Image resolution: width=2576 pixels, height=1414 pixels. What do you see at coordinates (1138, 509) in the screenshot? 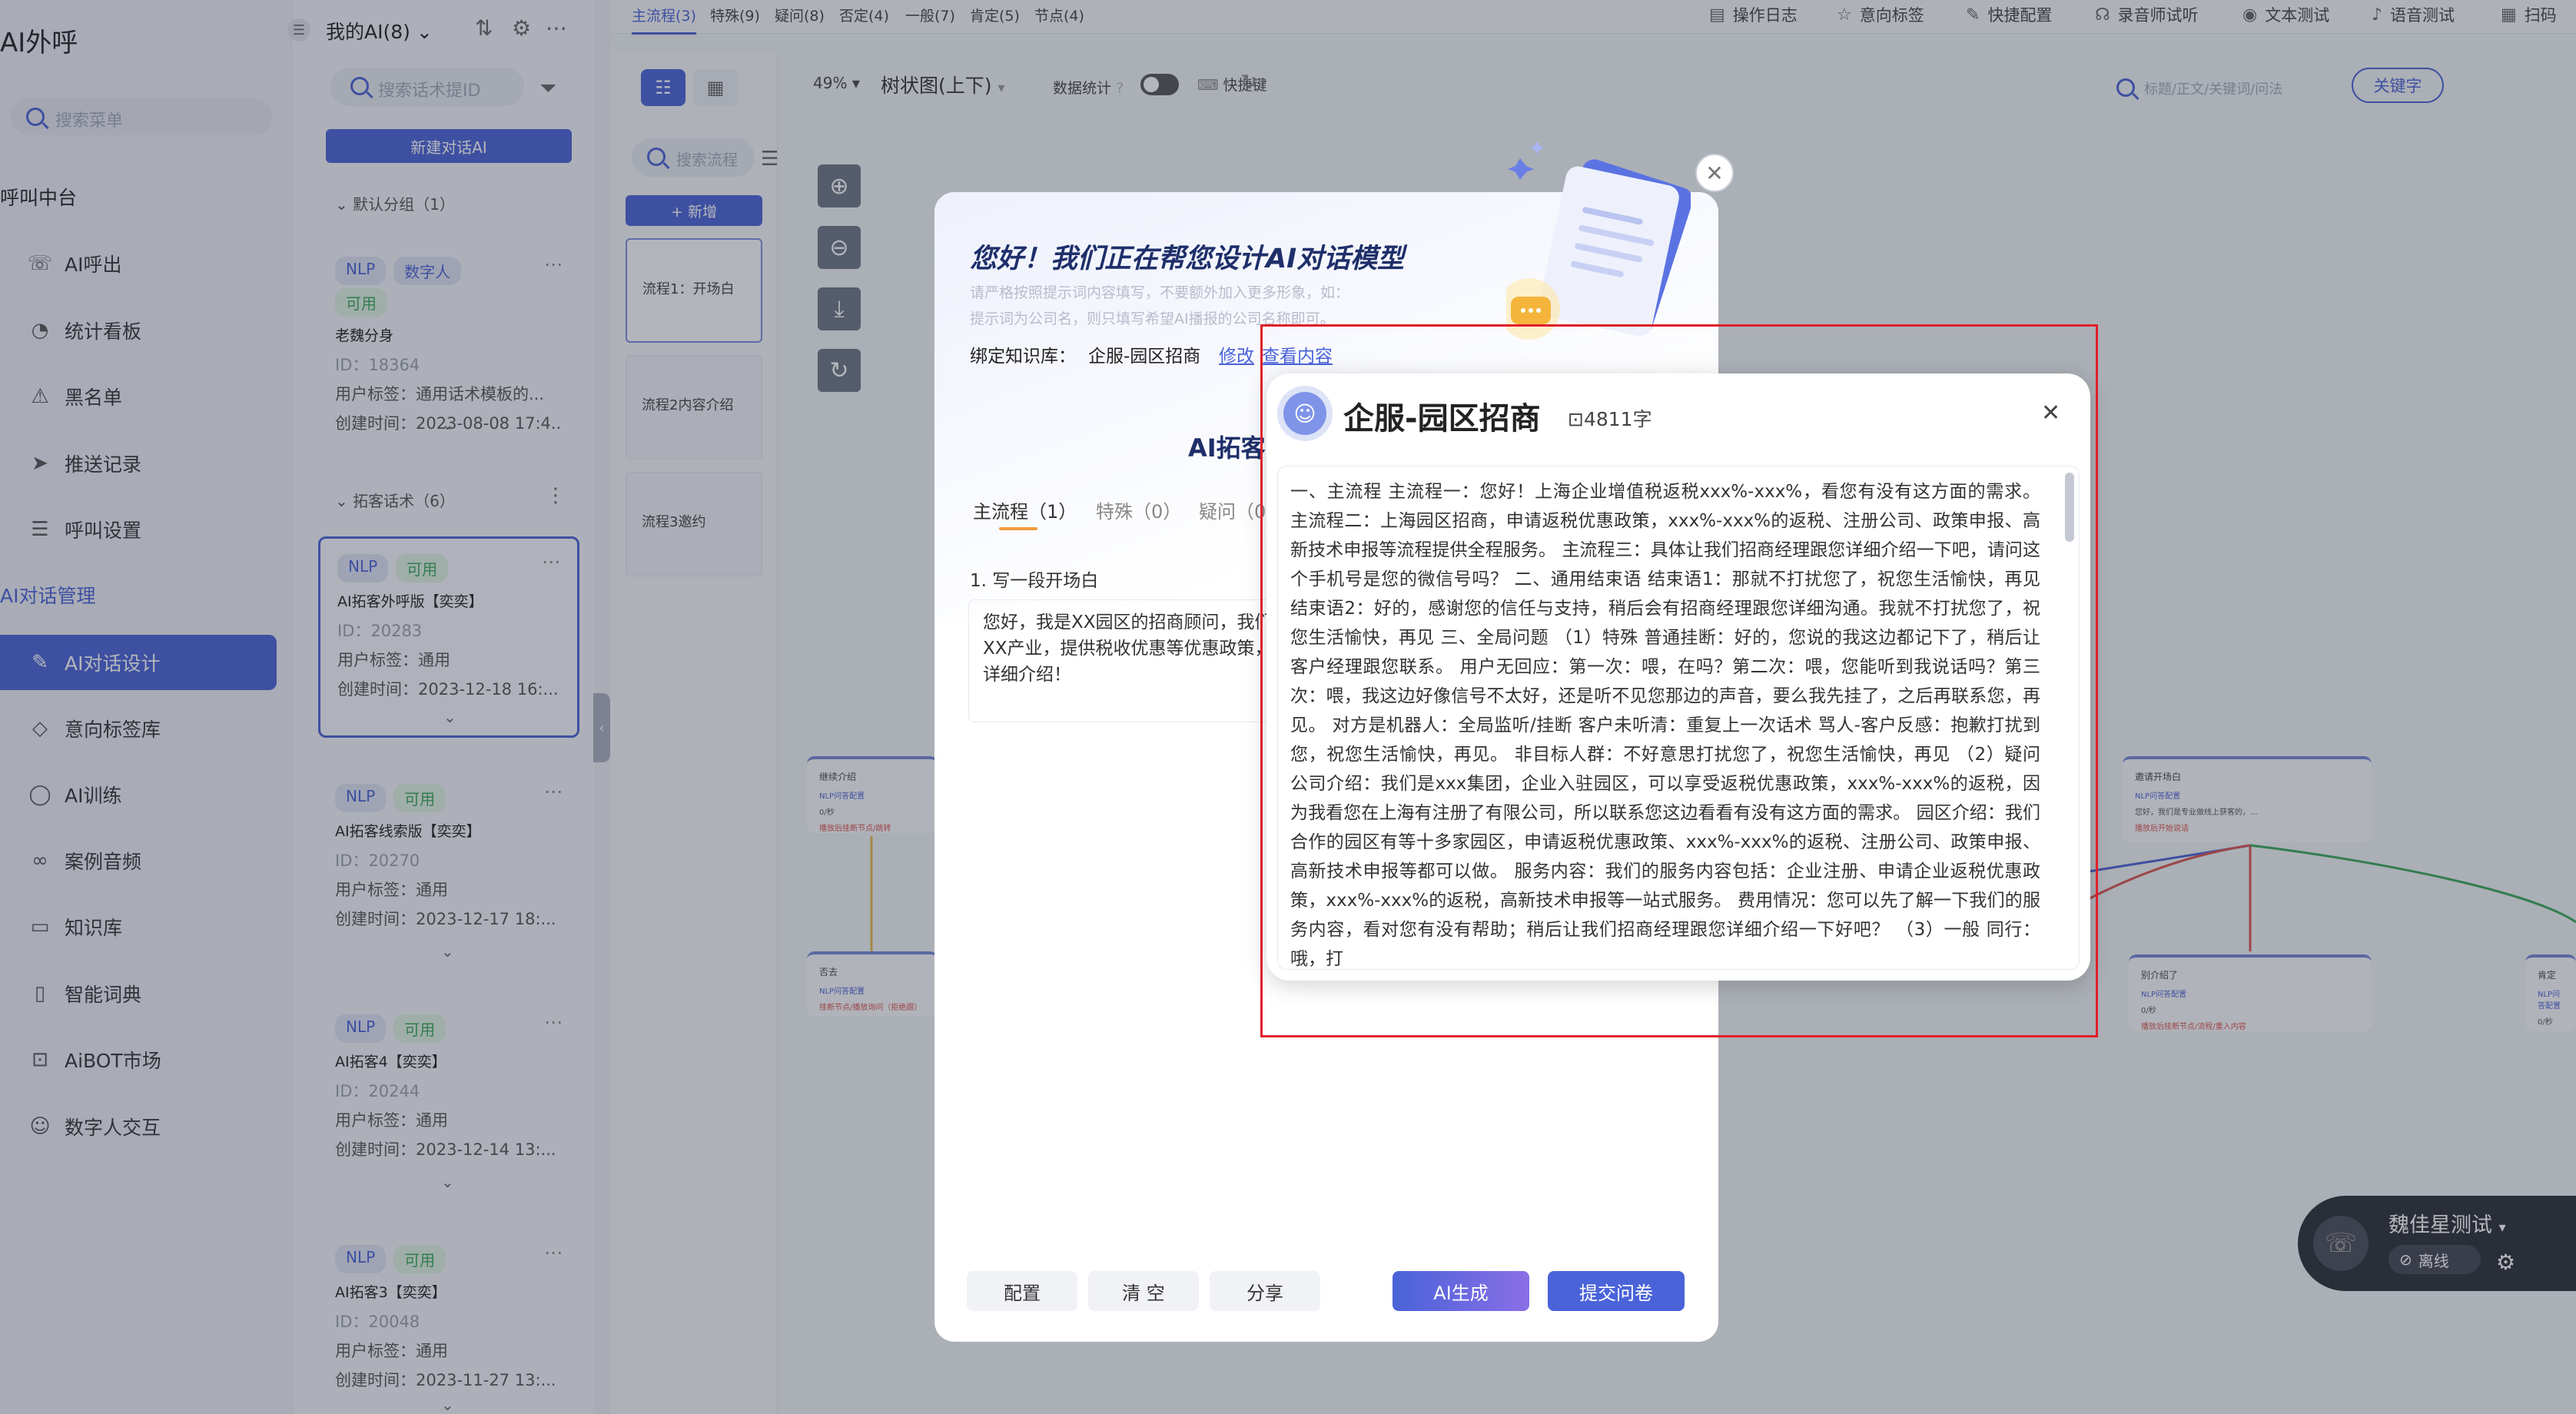
I see `tab-special: 特殊（0）` at bounding box center [1138, 509].